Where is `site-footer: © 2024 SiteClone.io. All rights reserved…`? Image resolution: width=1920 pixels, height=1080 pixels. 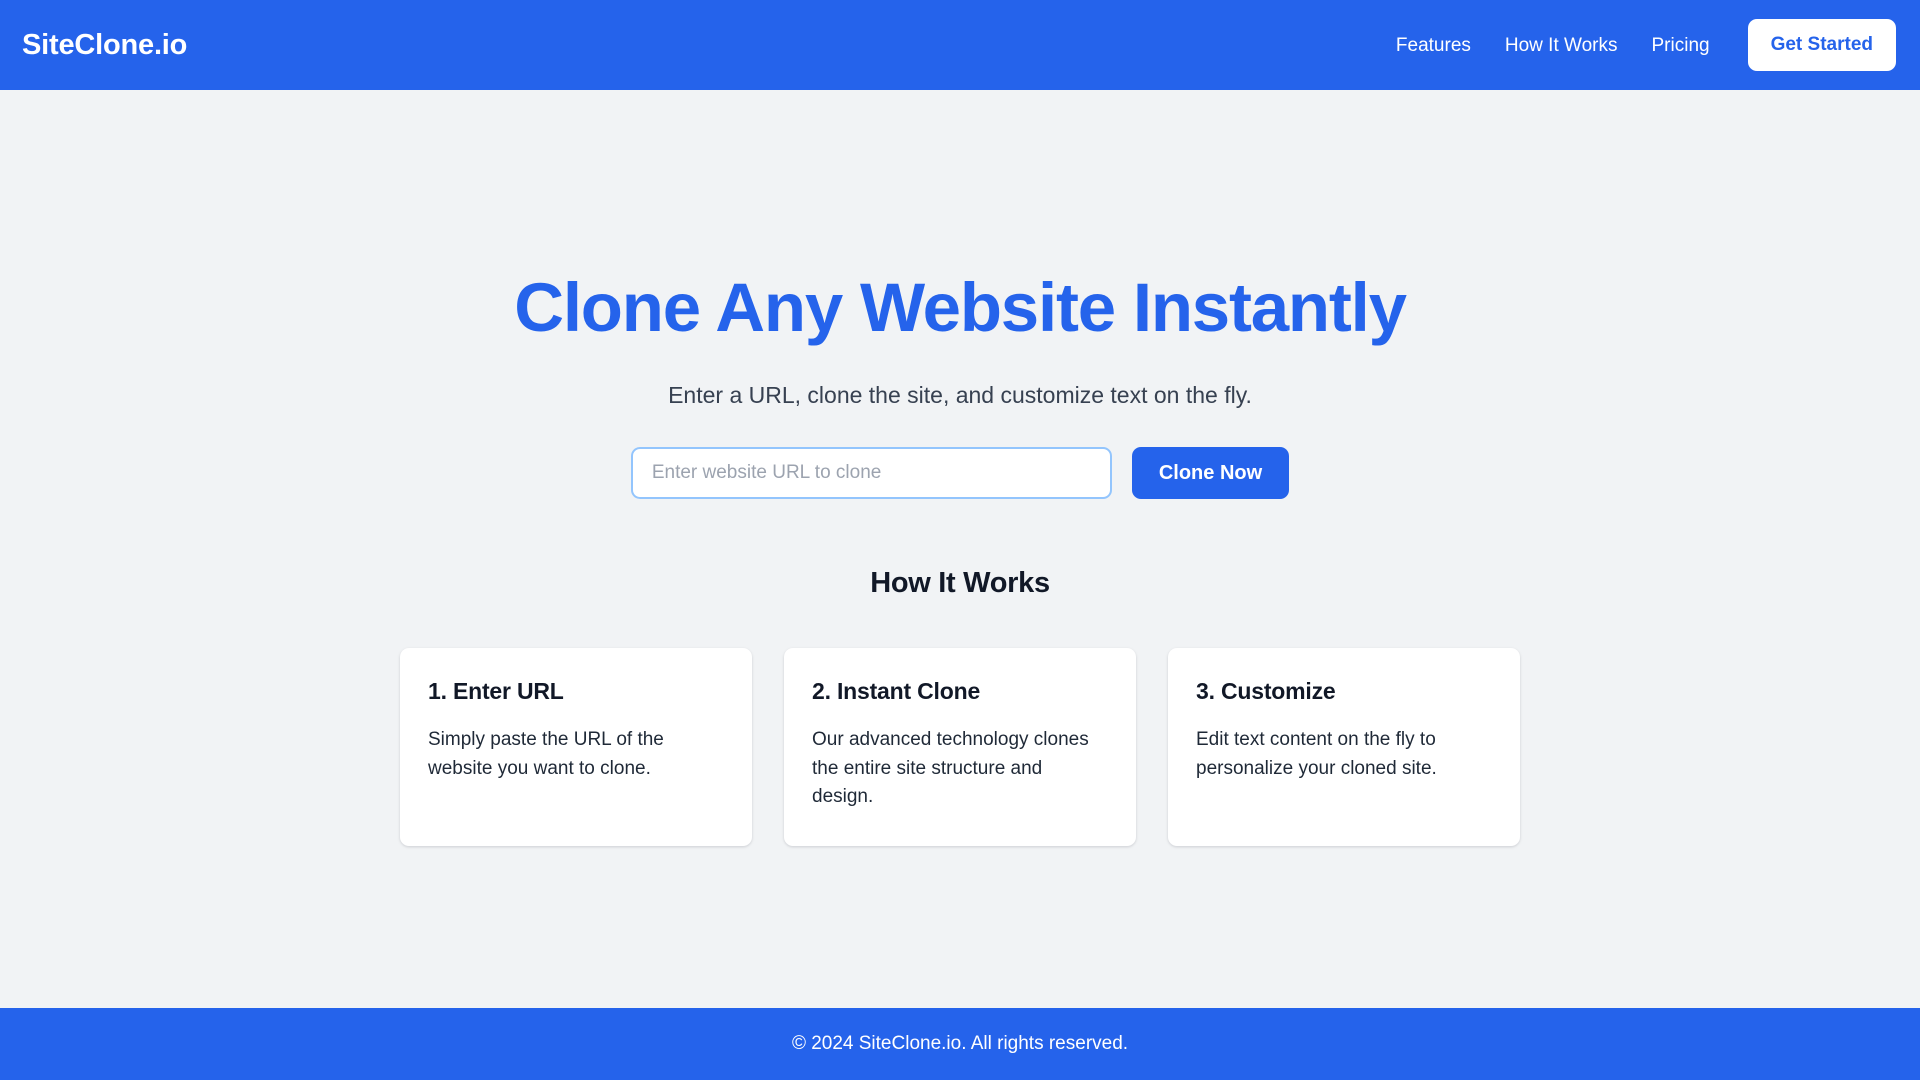
site-footer: © 2024 SiteClone.io. All rights reserved… is located at coordinates (960, 1044).